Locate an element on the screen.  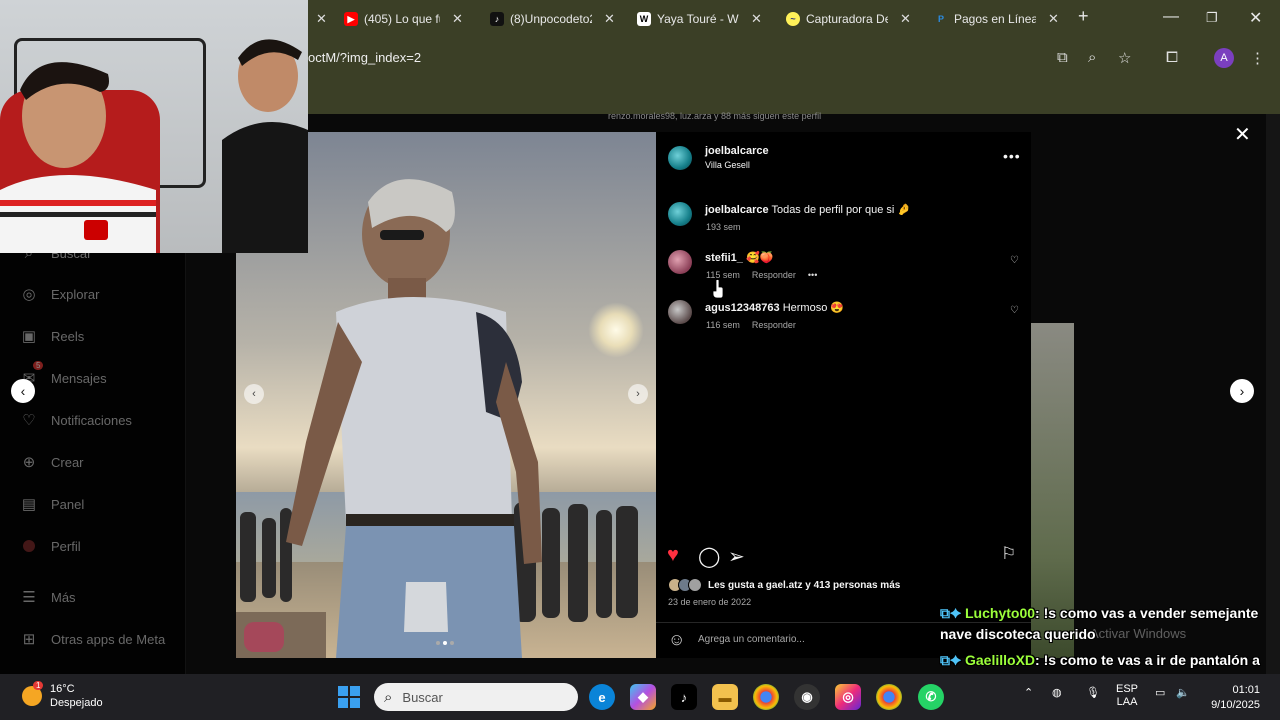
chrome-profile-icon is located at coordinates (889, 697).